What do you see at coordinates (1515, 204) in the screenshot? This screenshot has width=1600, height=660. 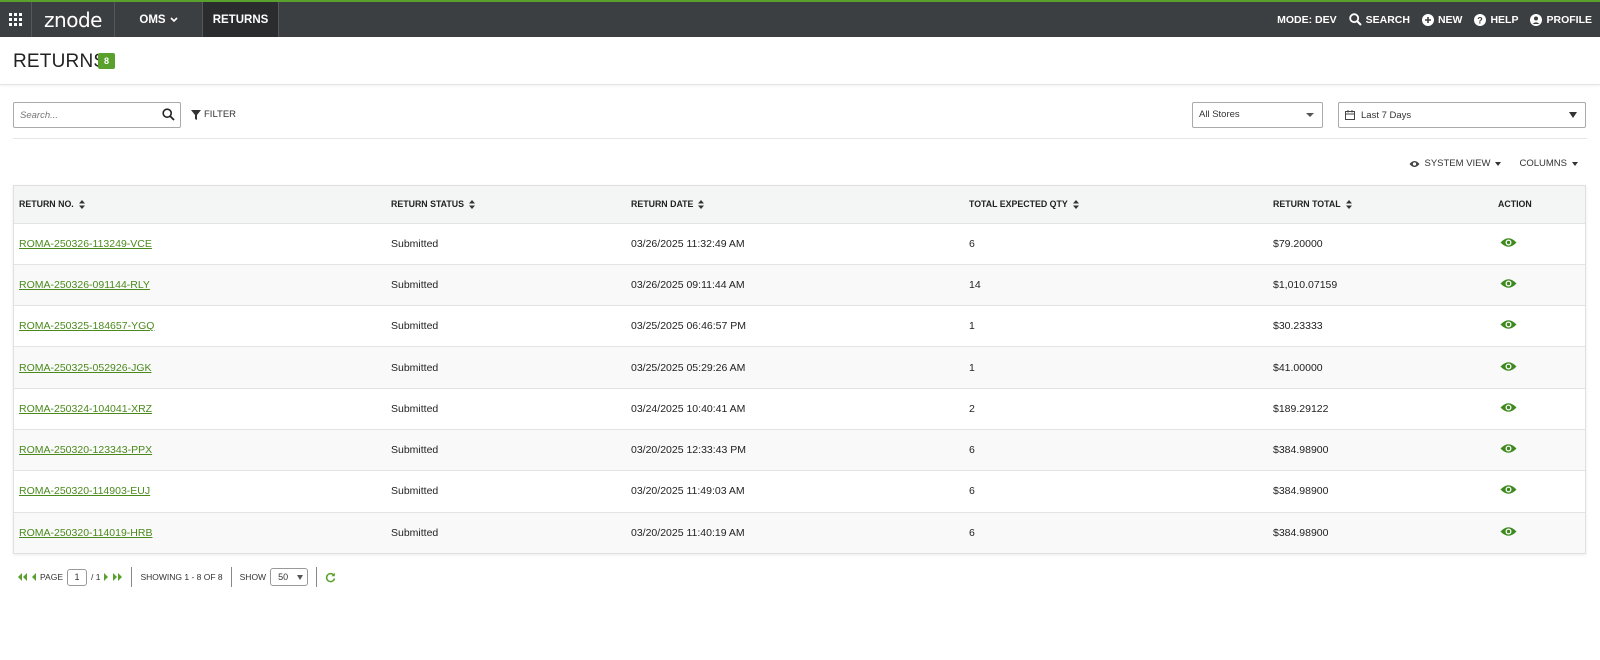 I see `header-label: ACTION` at bounding box center [1515, 204].